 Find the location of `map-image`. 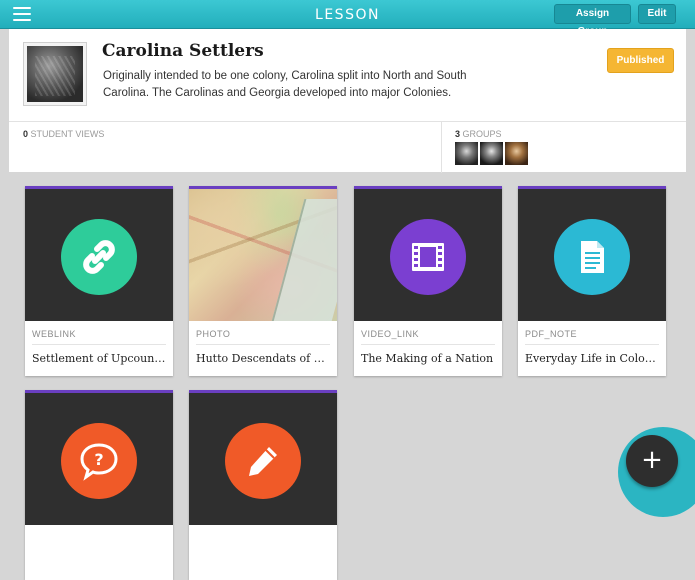

map-image is located at coordinates (263, 253).